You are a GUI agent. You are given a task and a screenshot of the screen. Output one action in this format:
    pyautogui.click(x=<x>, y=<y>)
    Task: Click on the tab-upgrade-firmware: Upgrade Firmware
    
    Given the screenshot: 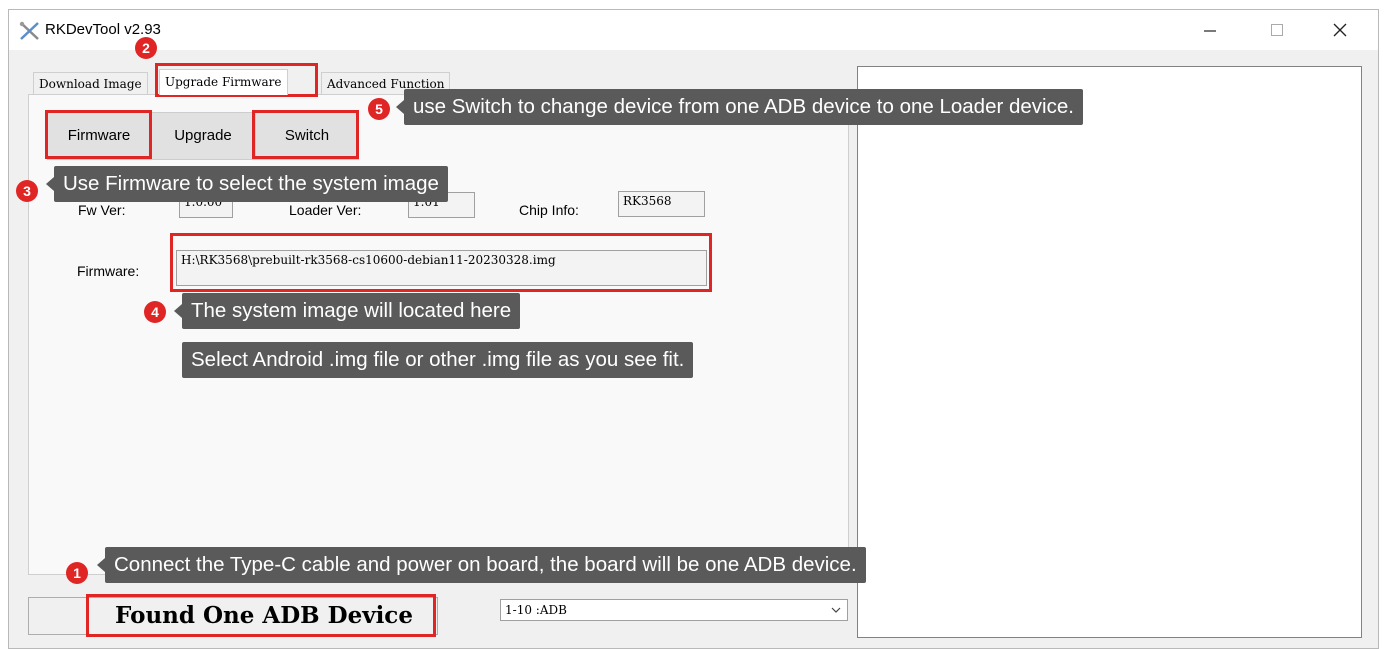 What is the action you would take?
    pyautogui.click(x=223, y=82)
    